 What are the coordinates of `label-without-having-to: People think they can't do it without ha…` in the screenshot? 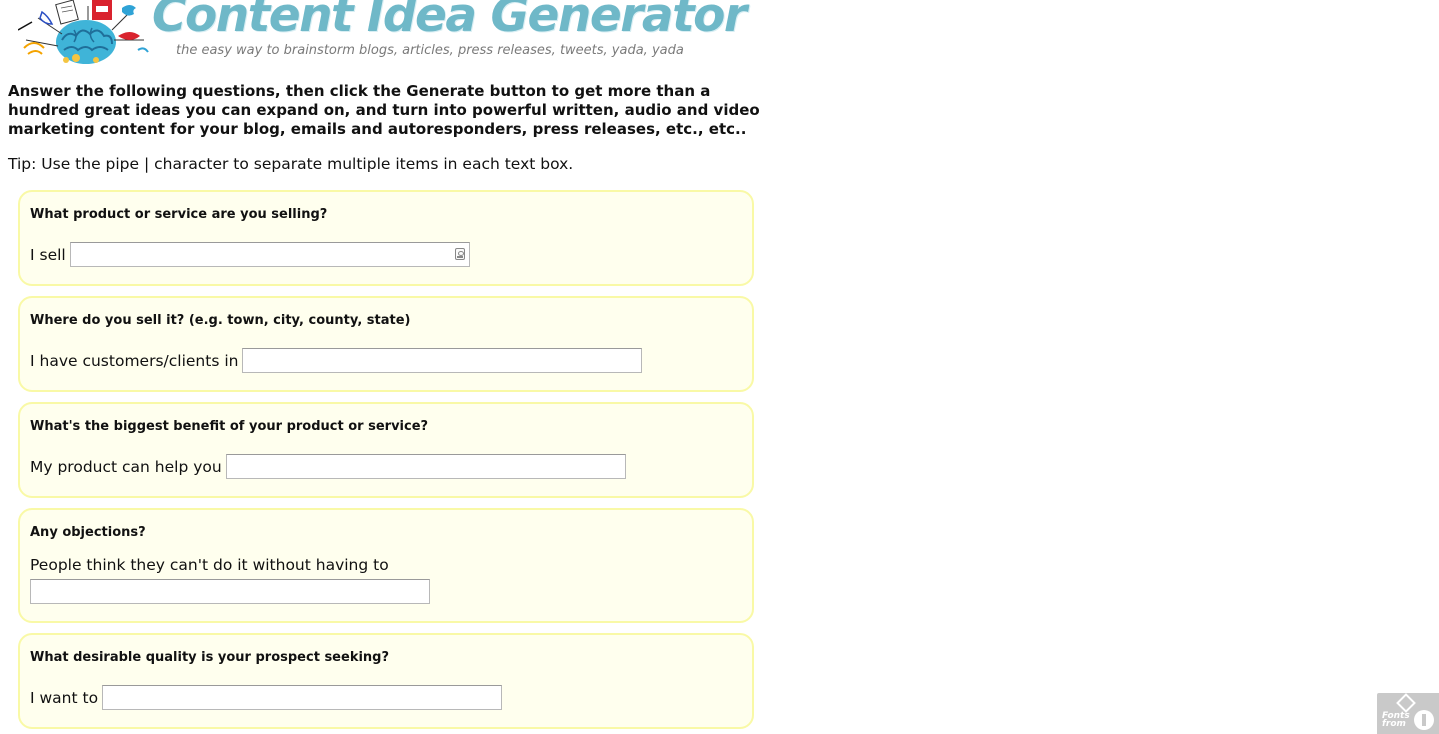 It's located at (209, 565).